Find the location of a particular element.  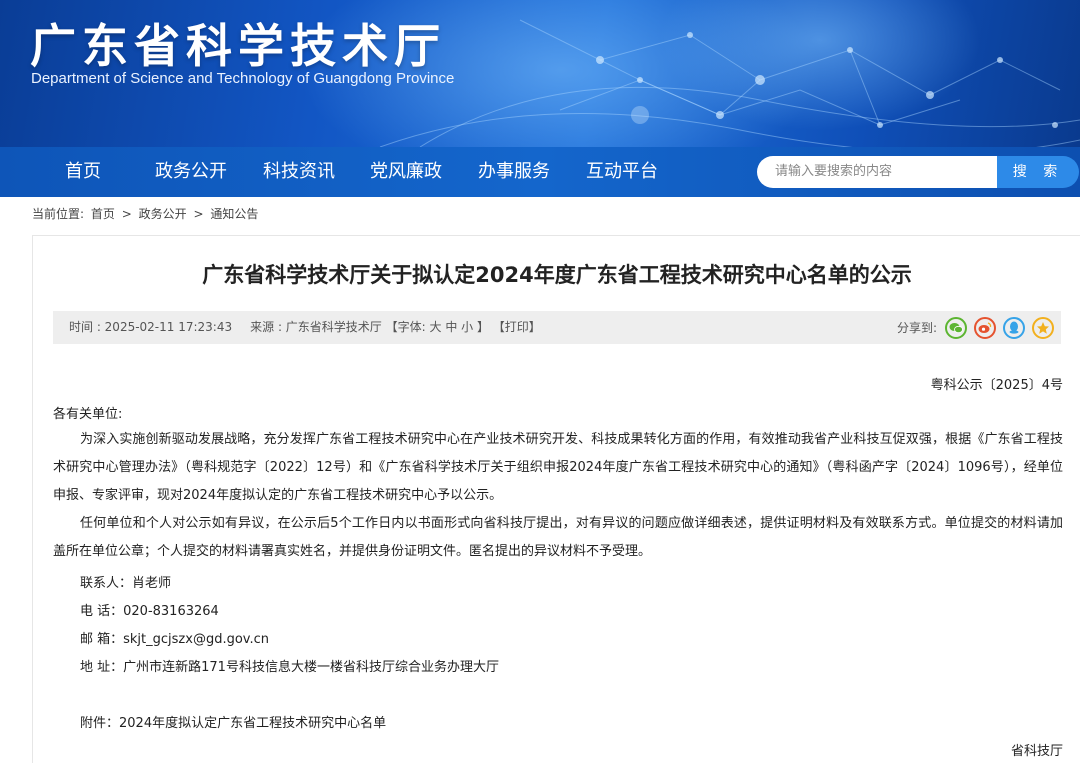

salutation: 各有关单位: is located at coordinates (88, 414).